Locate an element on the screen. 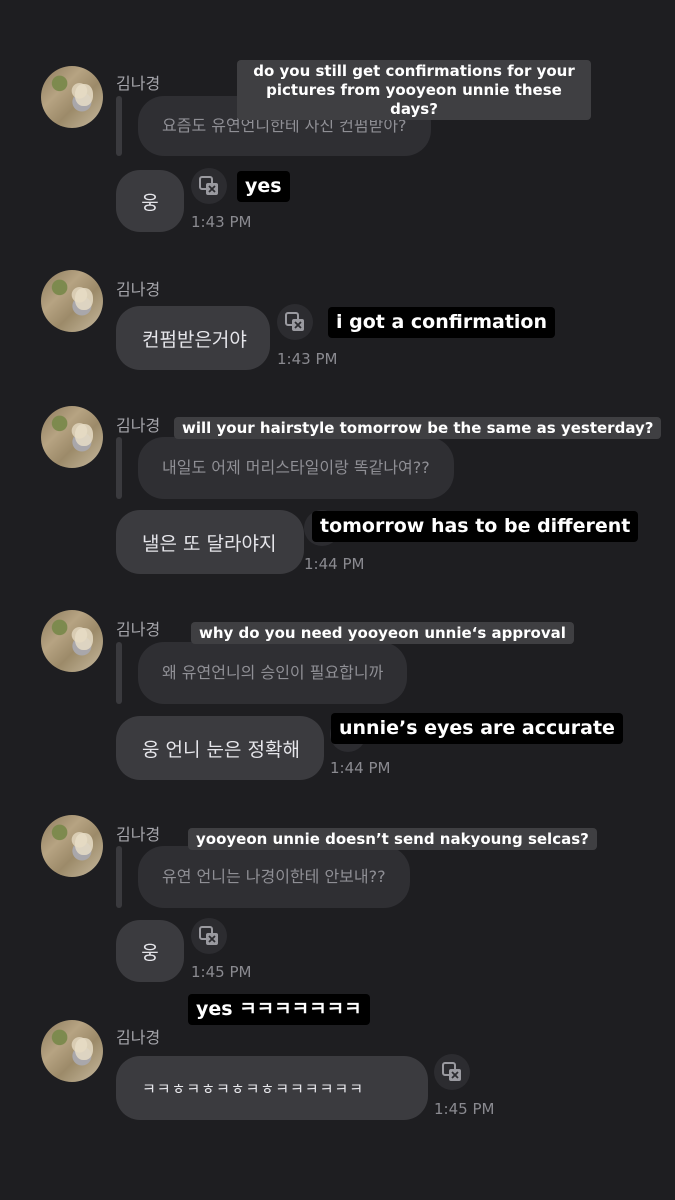  message-bubble: 컨펌받은거야 is located at coordinates (193, 338).